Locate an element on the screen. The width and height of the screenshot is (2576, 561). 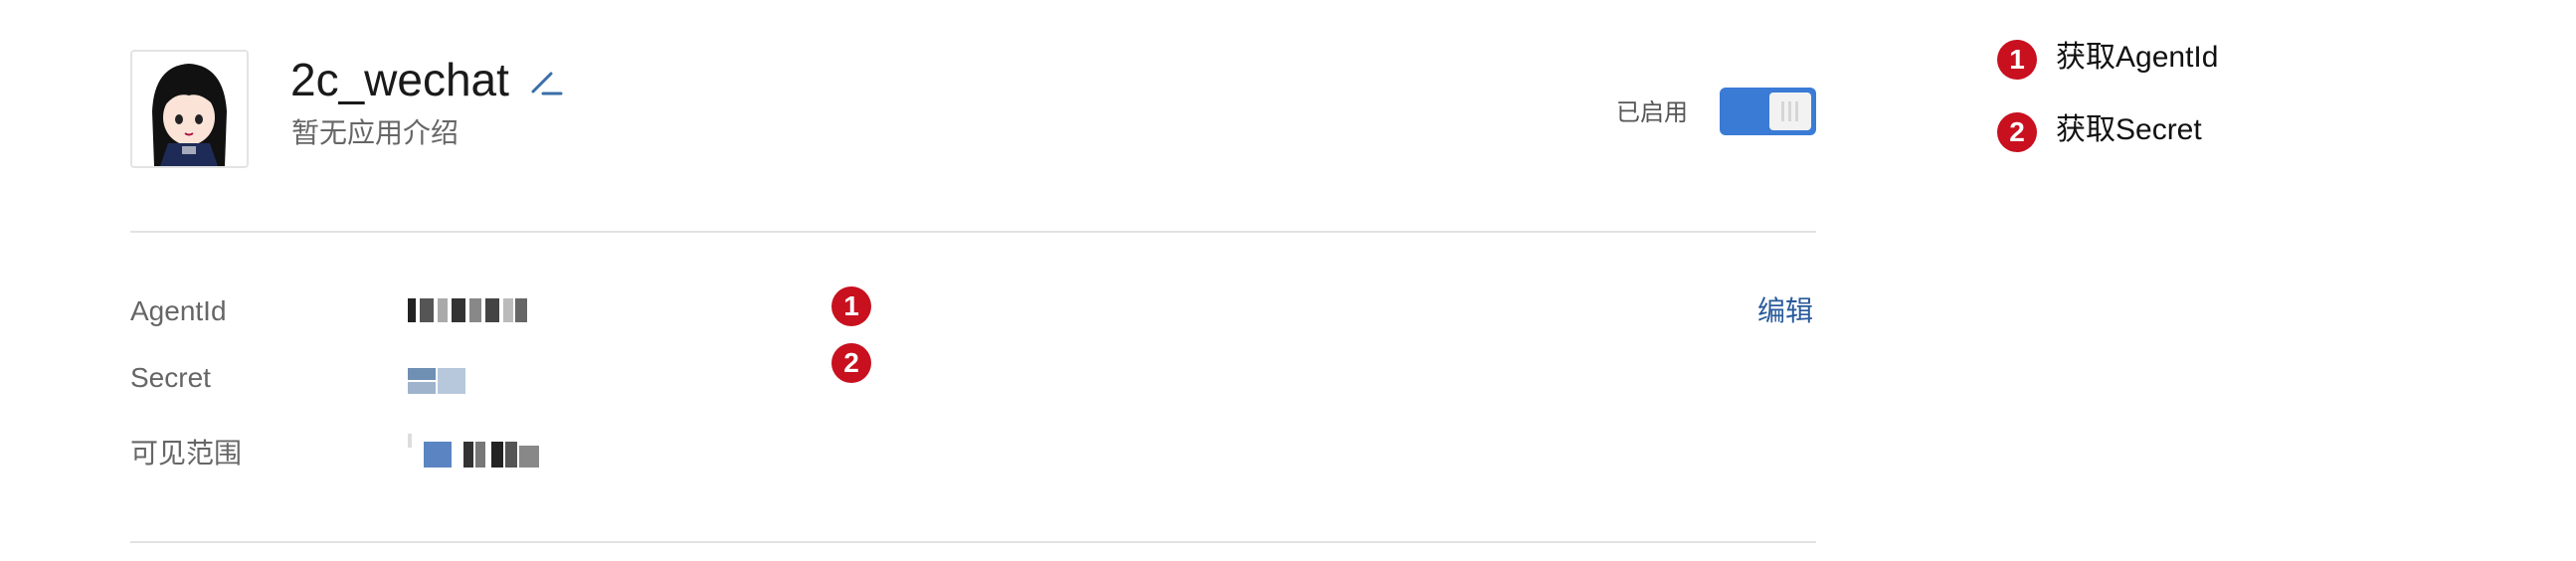
masked-secret-value is located at coordinates (436, 381).